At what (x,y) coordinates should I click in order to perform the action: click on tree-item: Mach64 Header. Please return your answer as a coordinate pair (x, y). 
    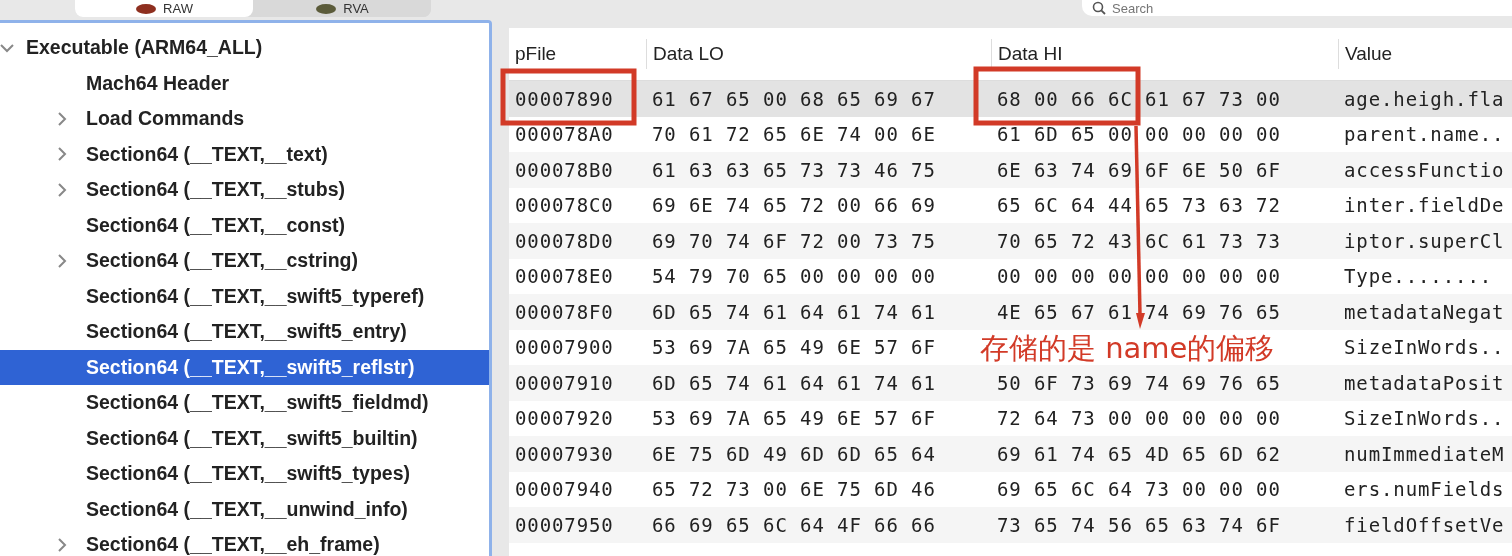
    Looking at the image, I should click on (244, 83).